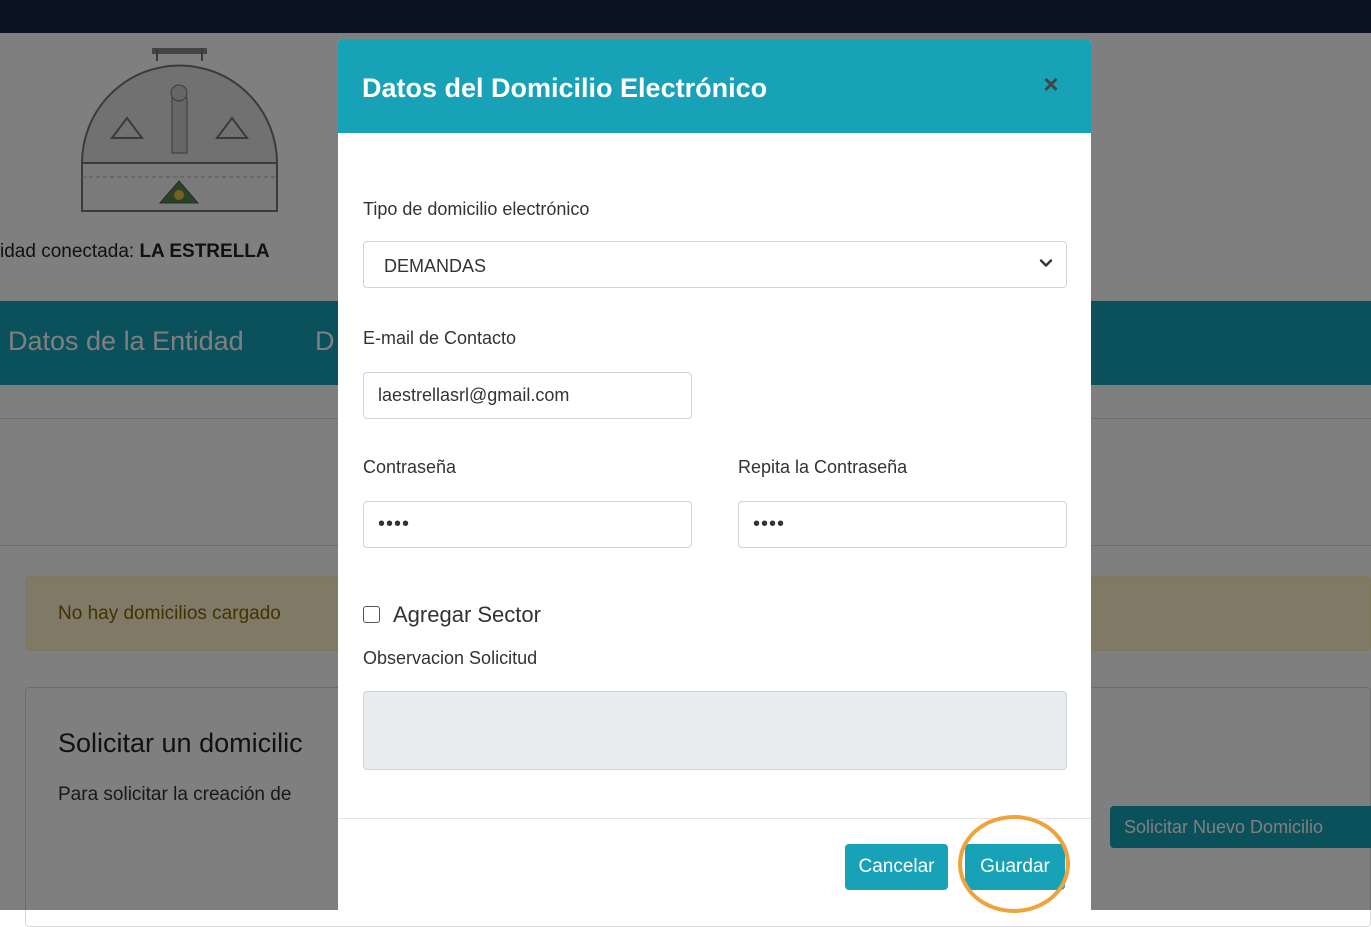 The width and height of the screenshot is (1371, 927). What do you see at coordinates (769, 524) in the screenshot?
I see `repeat-password-mask: ••••` at bounding box center [769, 524].